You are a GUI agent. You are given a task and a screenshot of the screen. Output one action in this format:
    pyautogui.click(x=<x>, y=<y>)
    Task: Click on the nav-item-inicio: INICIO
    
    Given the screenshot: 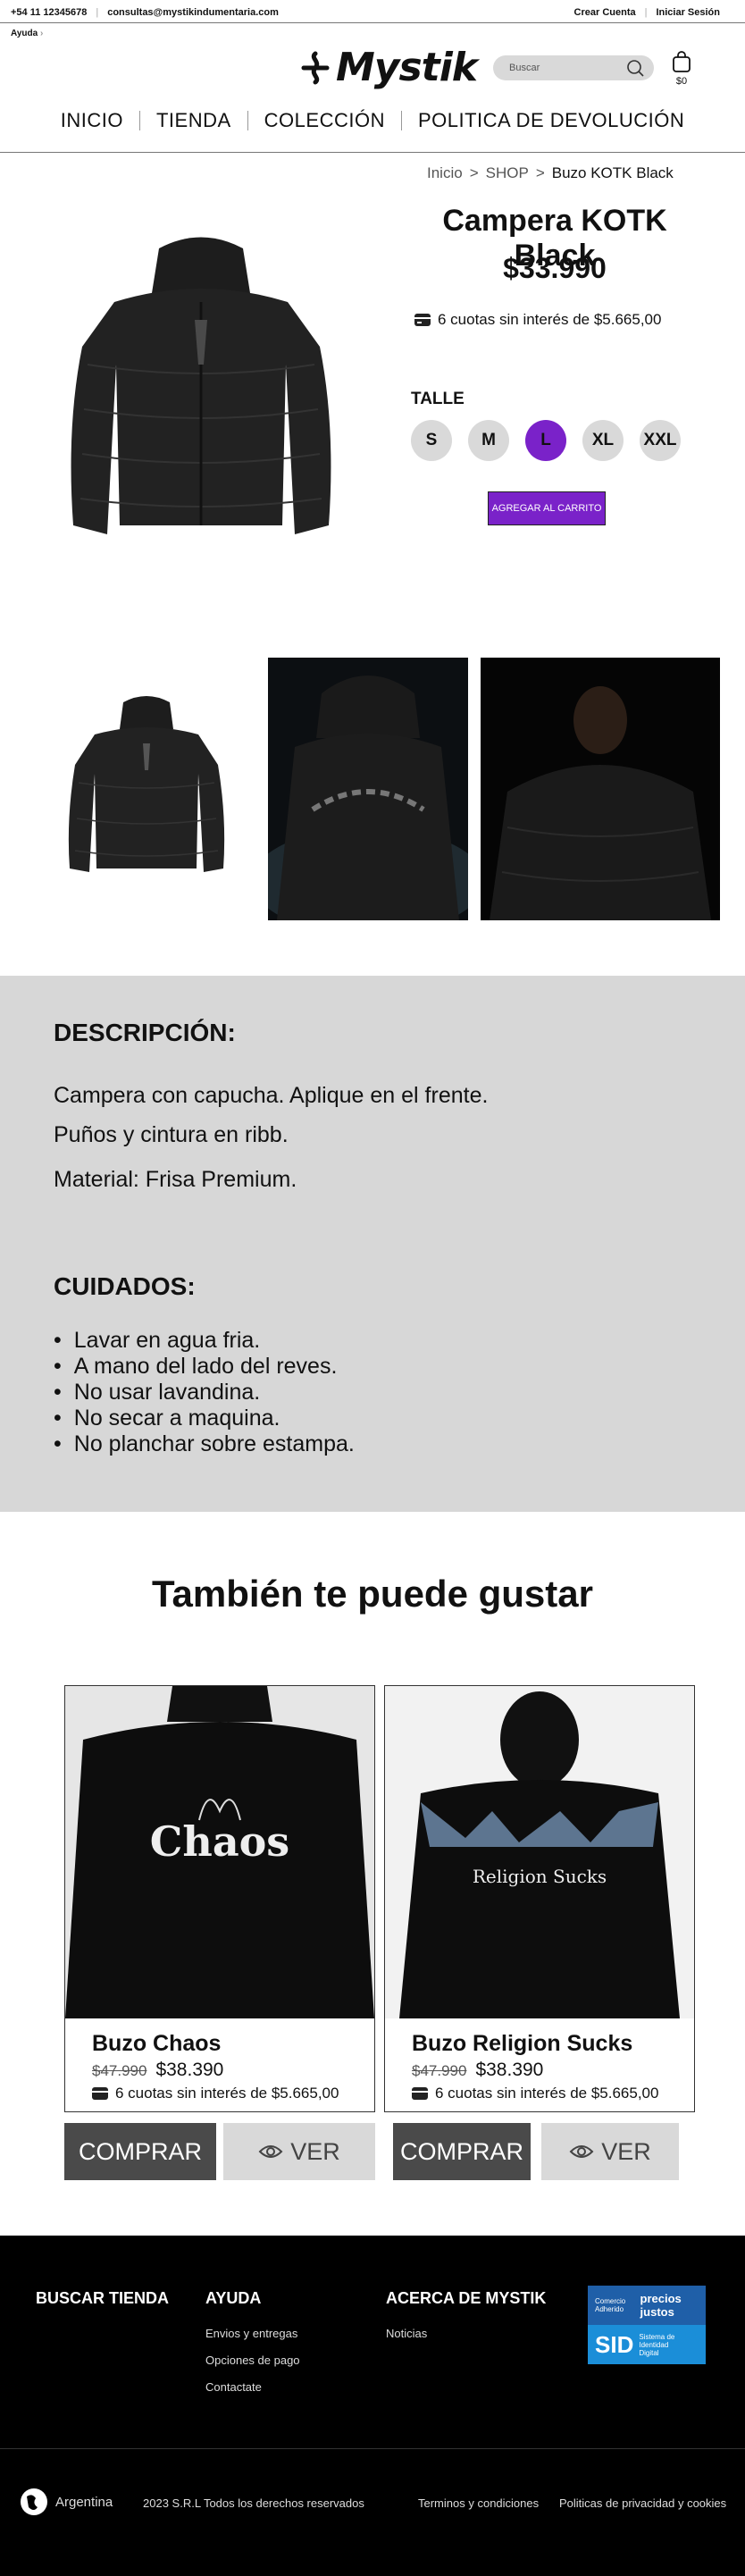 What is the action you would take?
    pyautogui.click(x=92, y=120)
    